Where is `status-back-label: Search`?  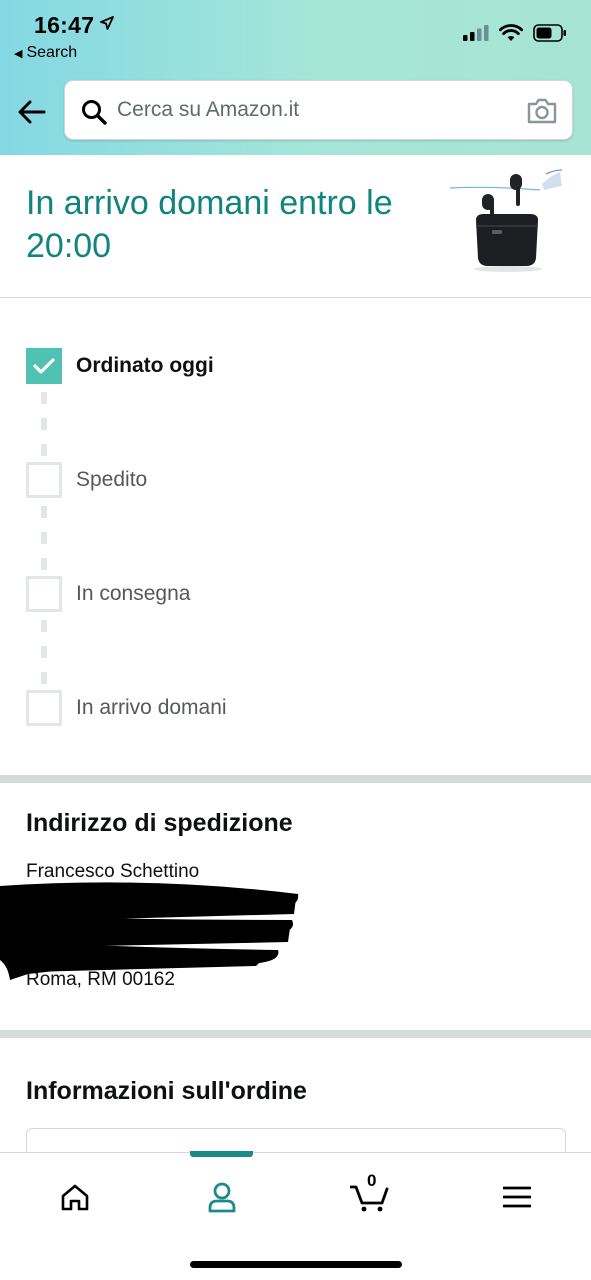
status-back-label: Search is located at coordinates (52, 52).